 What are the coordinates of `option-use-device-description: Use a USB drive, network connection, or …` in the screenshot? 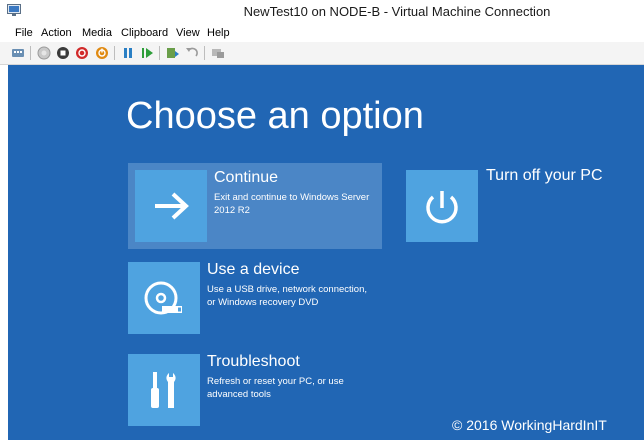 It's located at (287, 296).